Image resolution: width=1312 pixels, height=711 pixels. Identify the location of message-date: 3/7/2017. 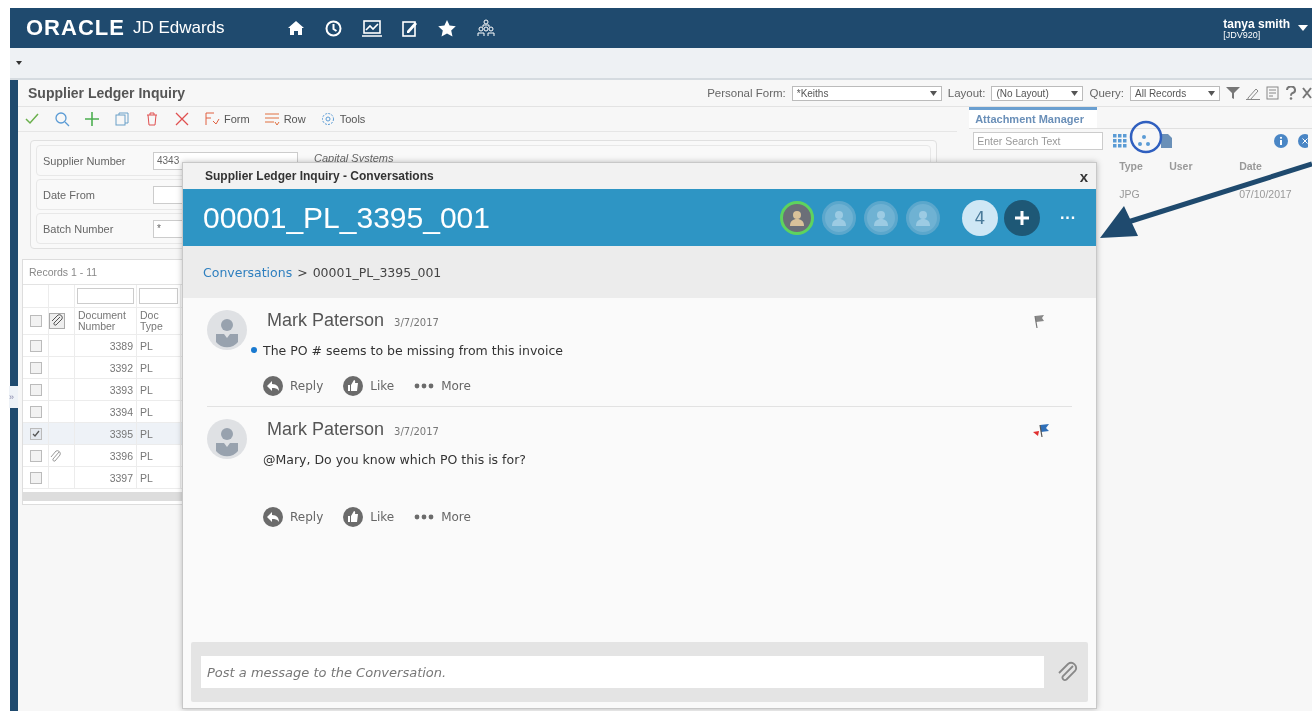
(416, 322).